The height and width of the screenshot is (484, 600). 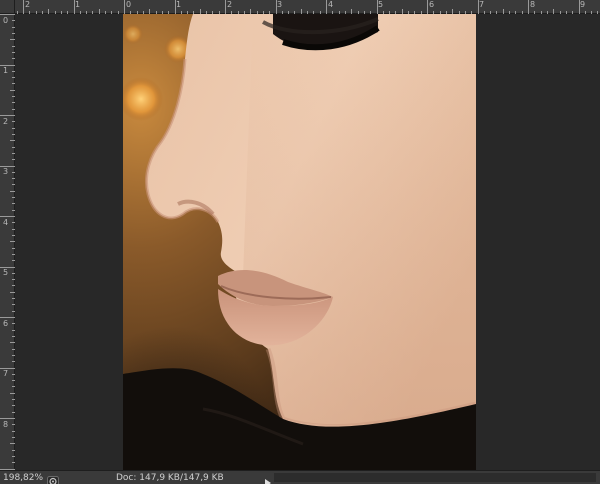 I want to click on horizontal-ruler-ticks, so click(x=307, y=7).